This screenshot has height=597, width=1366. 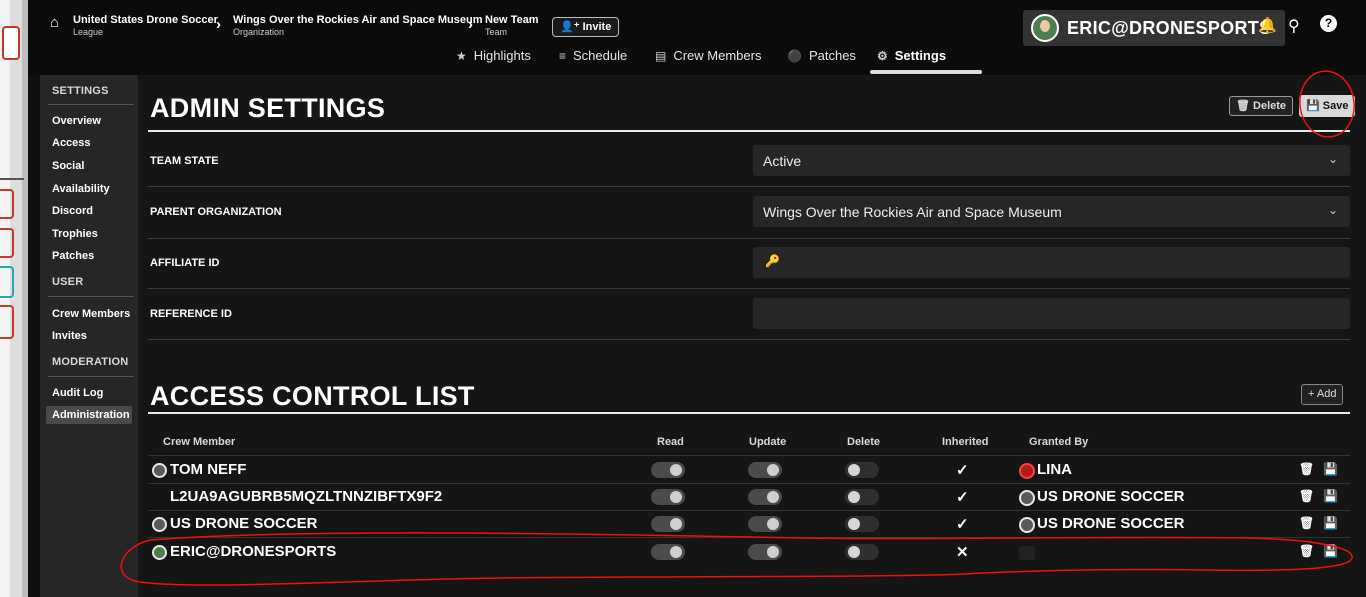 I want to click on page-title: ADMIN SETTINGS, so click(x=268, y=108).